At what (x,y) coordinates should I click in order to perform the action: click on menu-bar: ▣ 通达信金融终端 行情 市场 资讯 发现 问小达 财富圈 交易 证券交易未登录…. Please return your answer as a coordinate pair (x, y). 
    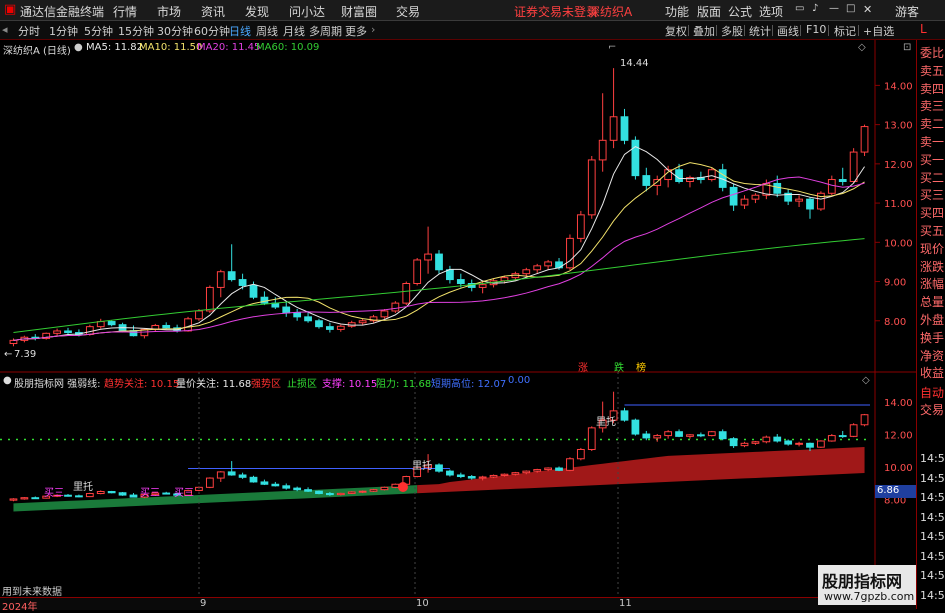
    Looking at the image, I should click on (472, 10).